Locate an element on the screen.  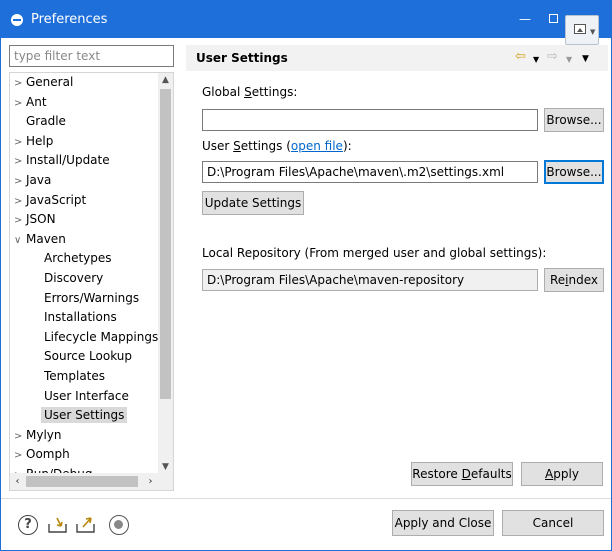
tree-item-mylyn: > Mylyn is located at coordinates (38, 435).